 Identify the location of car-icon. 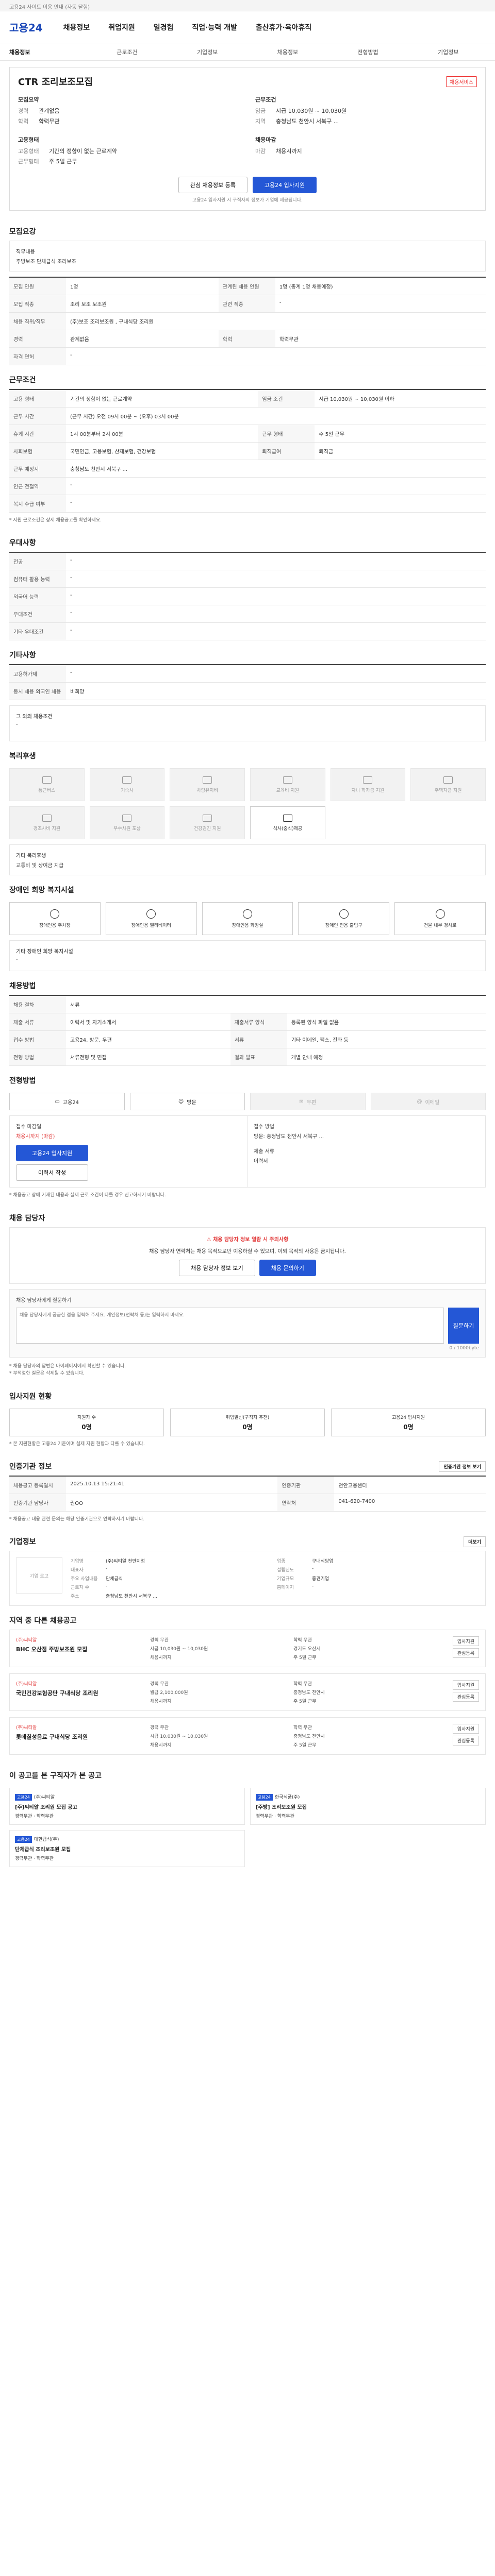
(207, 780).